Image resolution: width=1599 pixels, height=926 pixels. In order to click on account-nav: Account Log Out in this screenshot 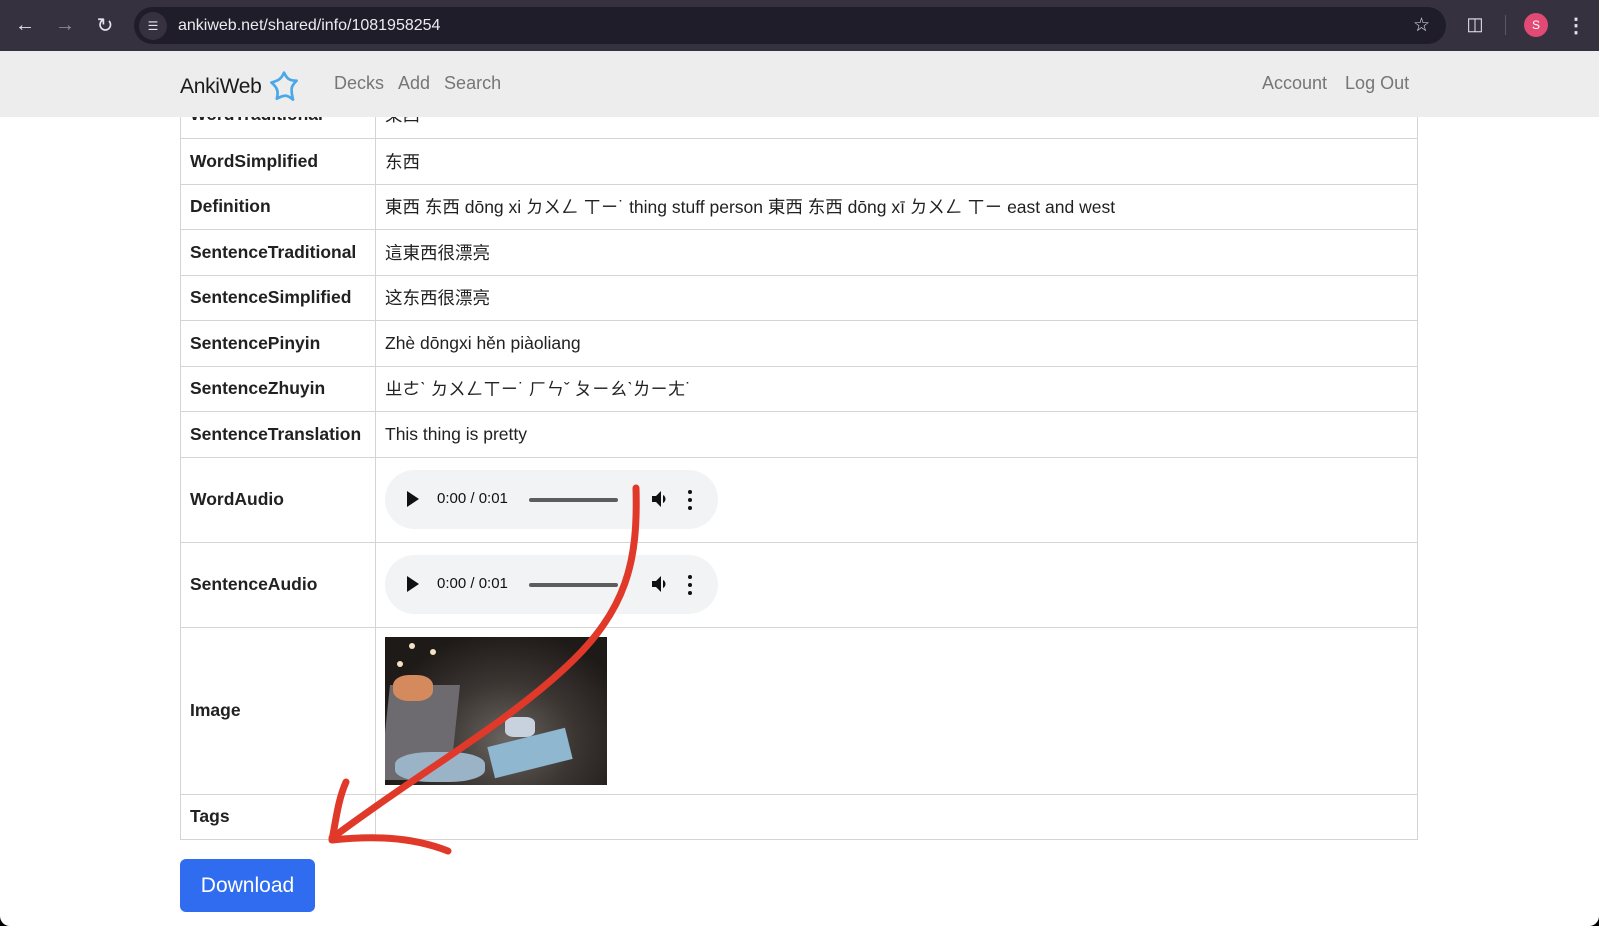, I will do `click(1335, 83)`.